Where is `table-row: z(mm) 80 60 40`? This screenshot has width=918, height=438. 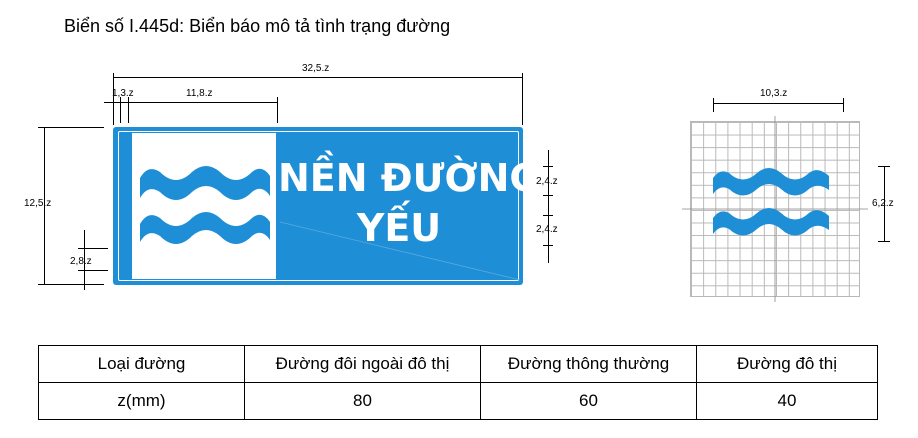 table-row: z(mm) 80 60 40 is located at coordinates (458, 401).